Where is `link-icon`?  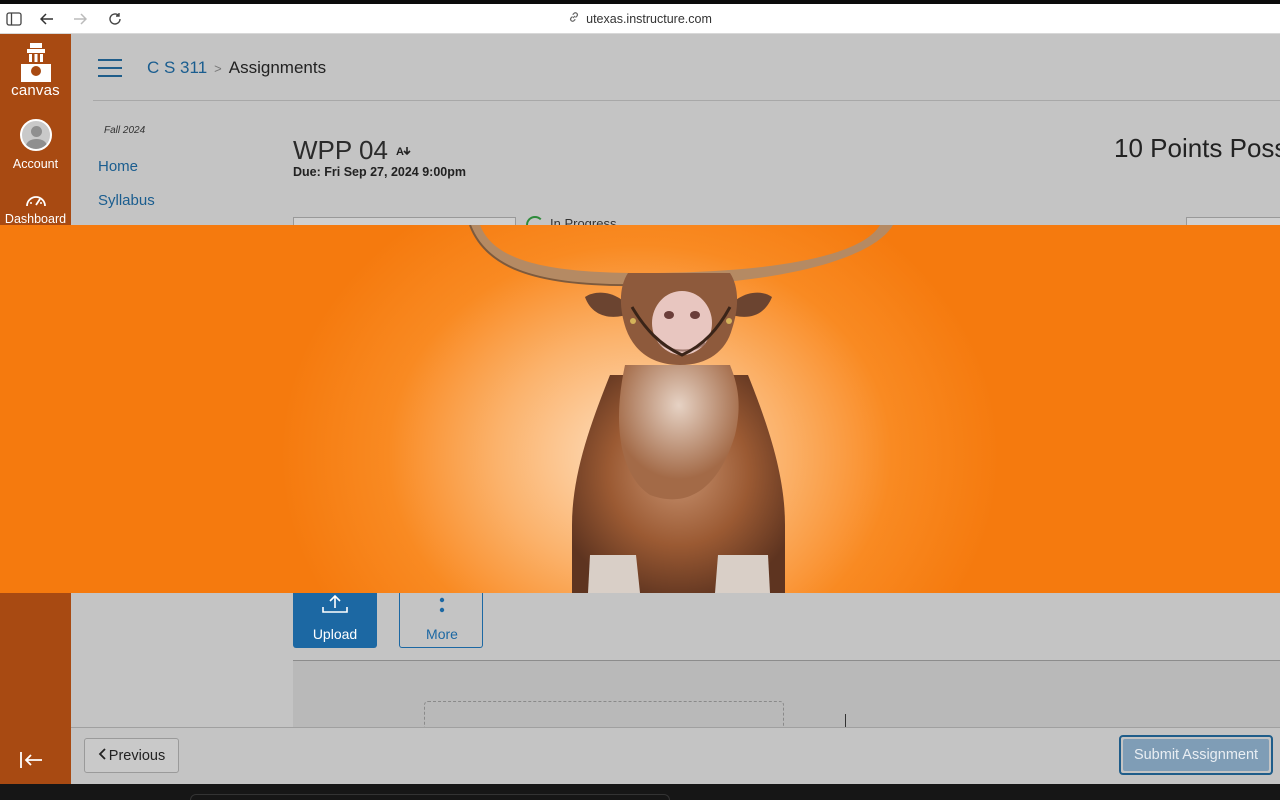 link-icon is located at coordinates (574, 18).